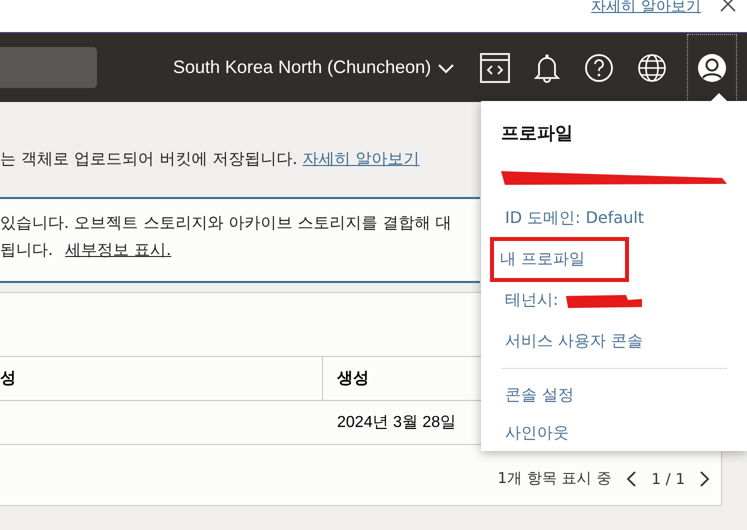  Describe the element at coordinates (226, 223) in the screenshot. I see `notice-text: 있습니다. 오브젝트 스토리지와 아카이브 스토리지를 결합해 대` at that location.